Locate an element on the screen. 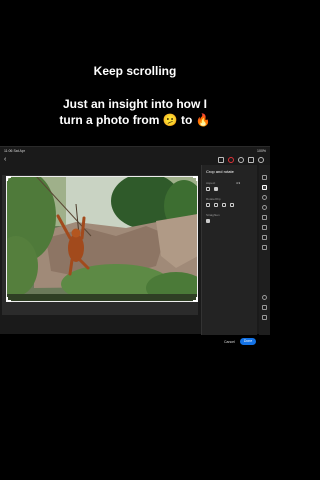 Image resolution: width=320 pixels, height=480 pixels. detail-icon is located at coordinates (264, 227).